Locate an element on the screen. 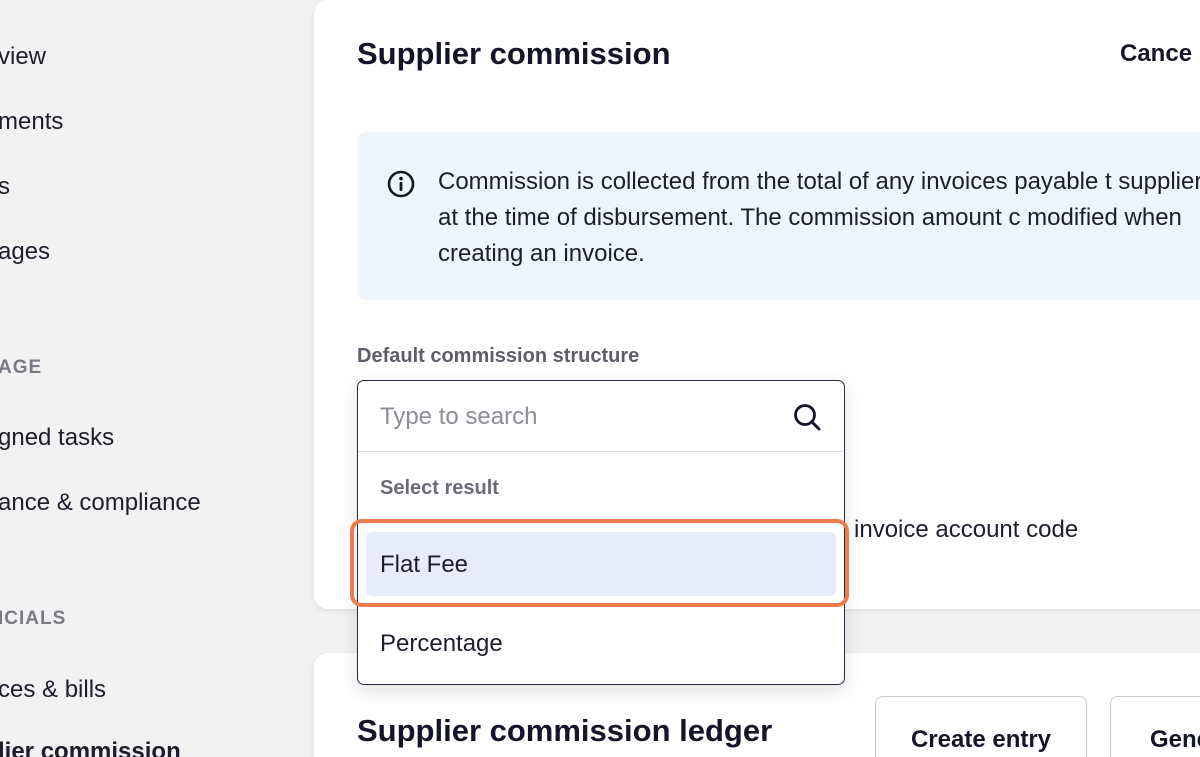 The image size is (1200, 757). ledger-title: Supplier commission ledger is located at coordinates (565, 730).